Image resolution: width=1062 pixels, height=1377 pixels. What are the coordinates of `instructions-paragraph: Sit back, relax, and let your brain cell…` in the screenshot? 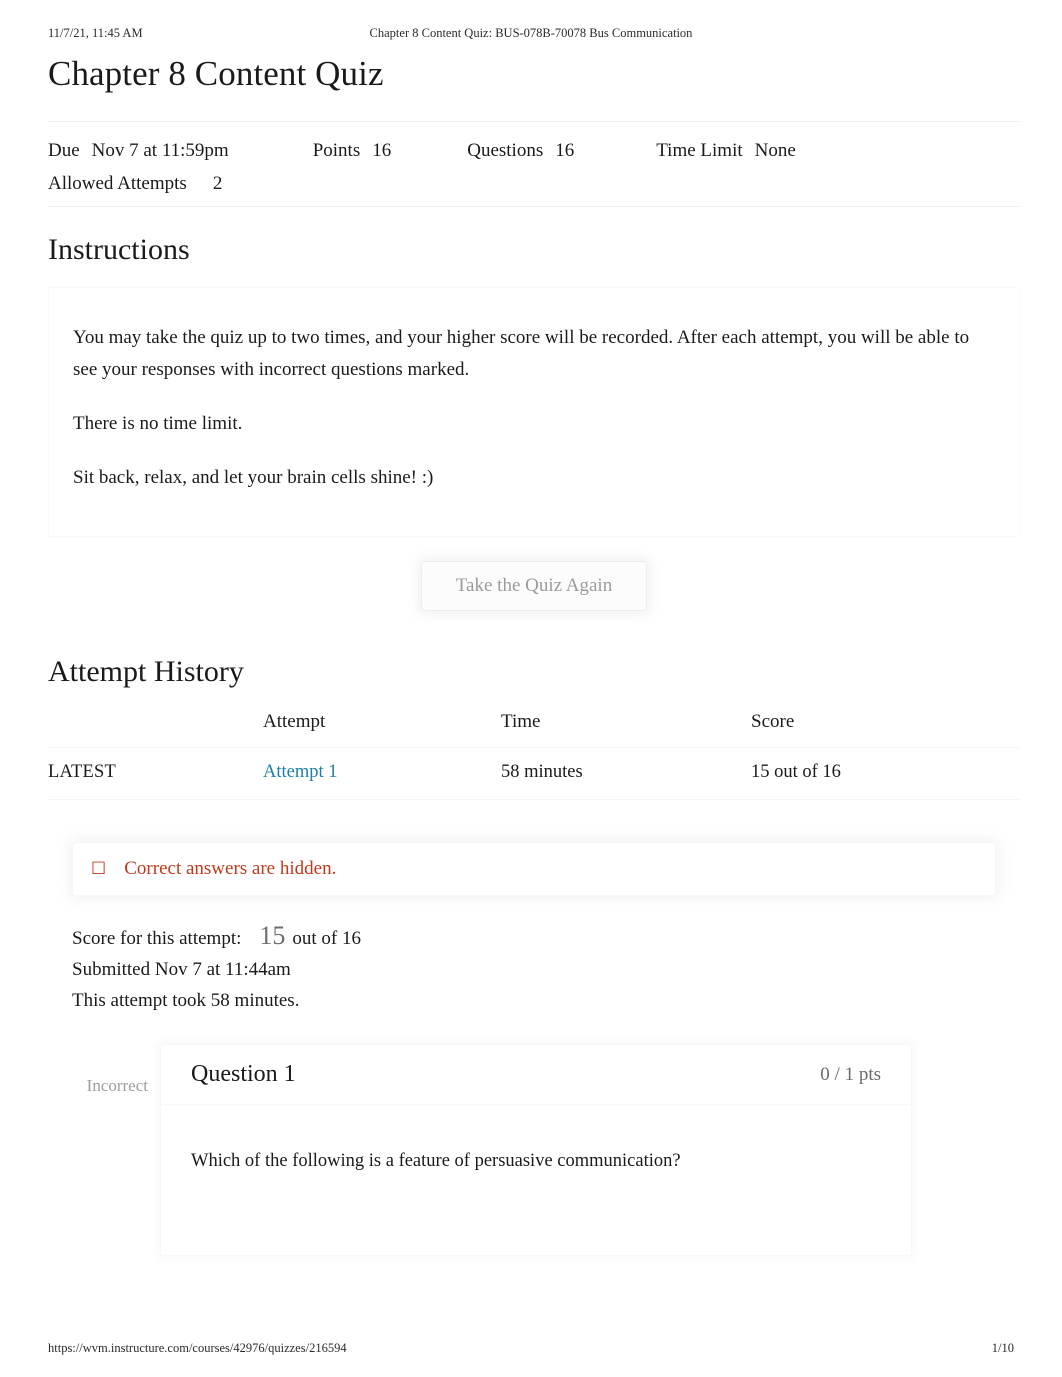 It's located at (253, 478).